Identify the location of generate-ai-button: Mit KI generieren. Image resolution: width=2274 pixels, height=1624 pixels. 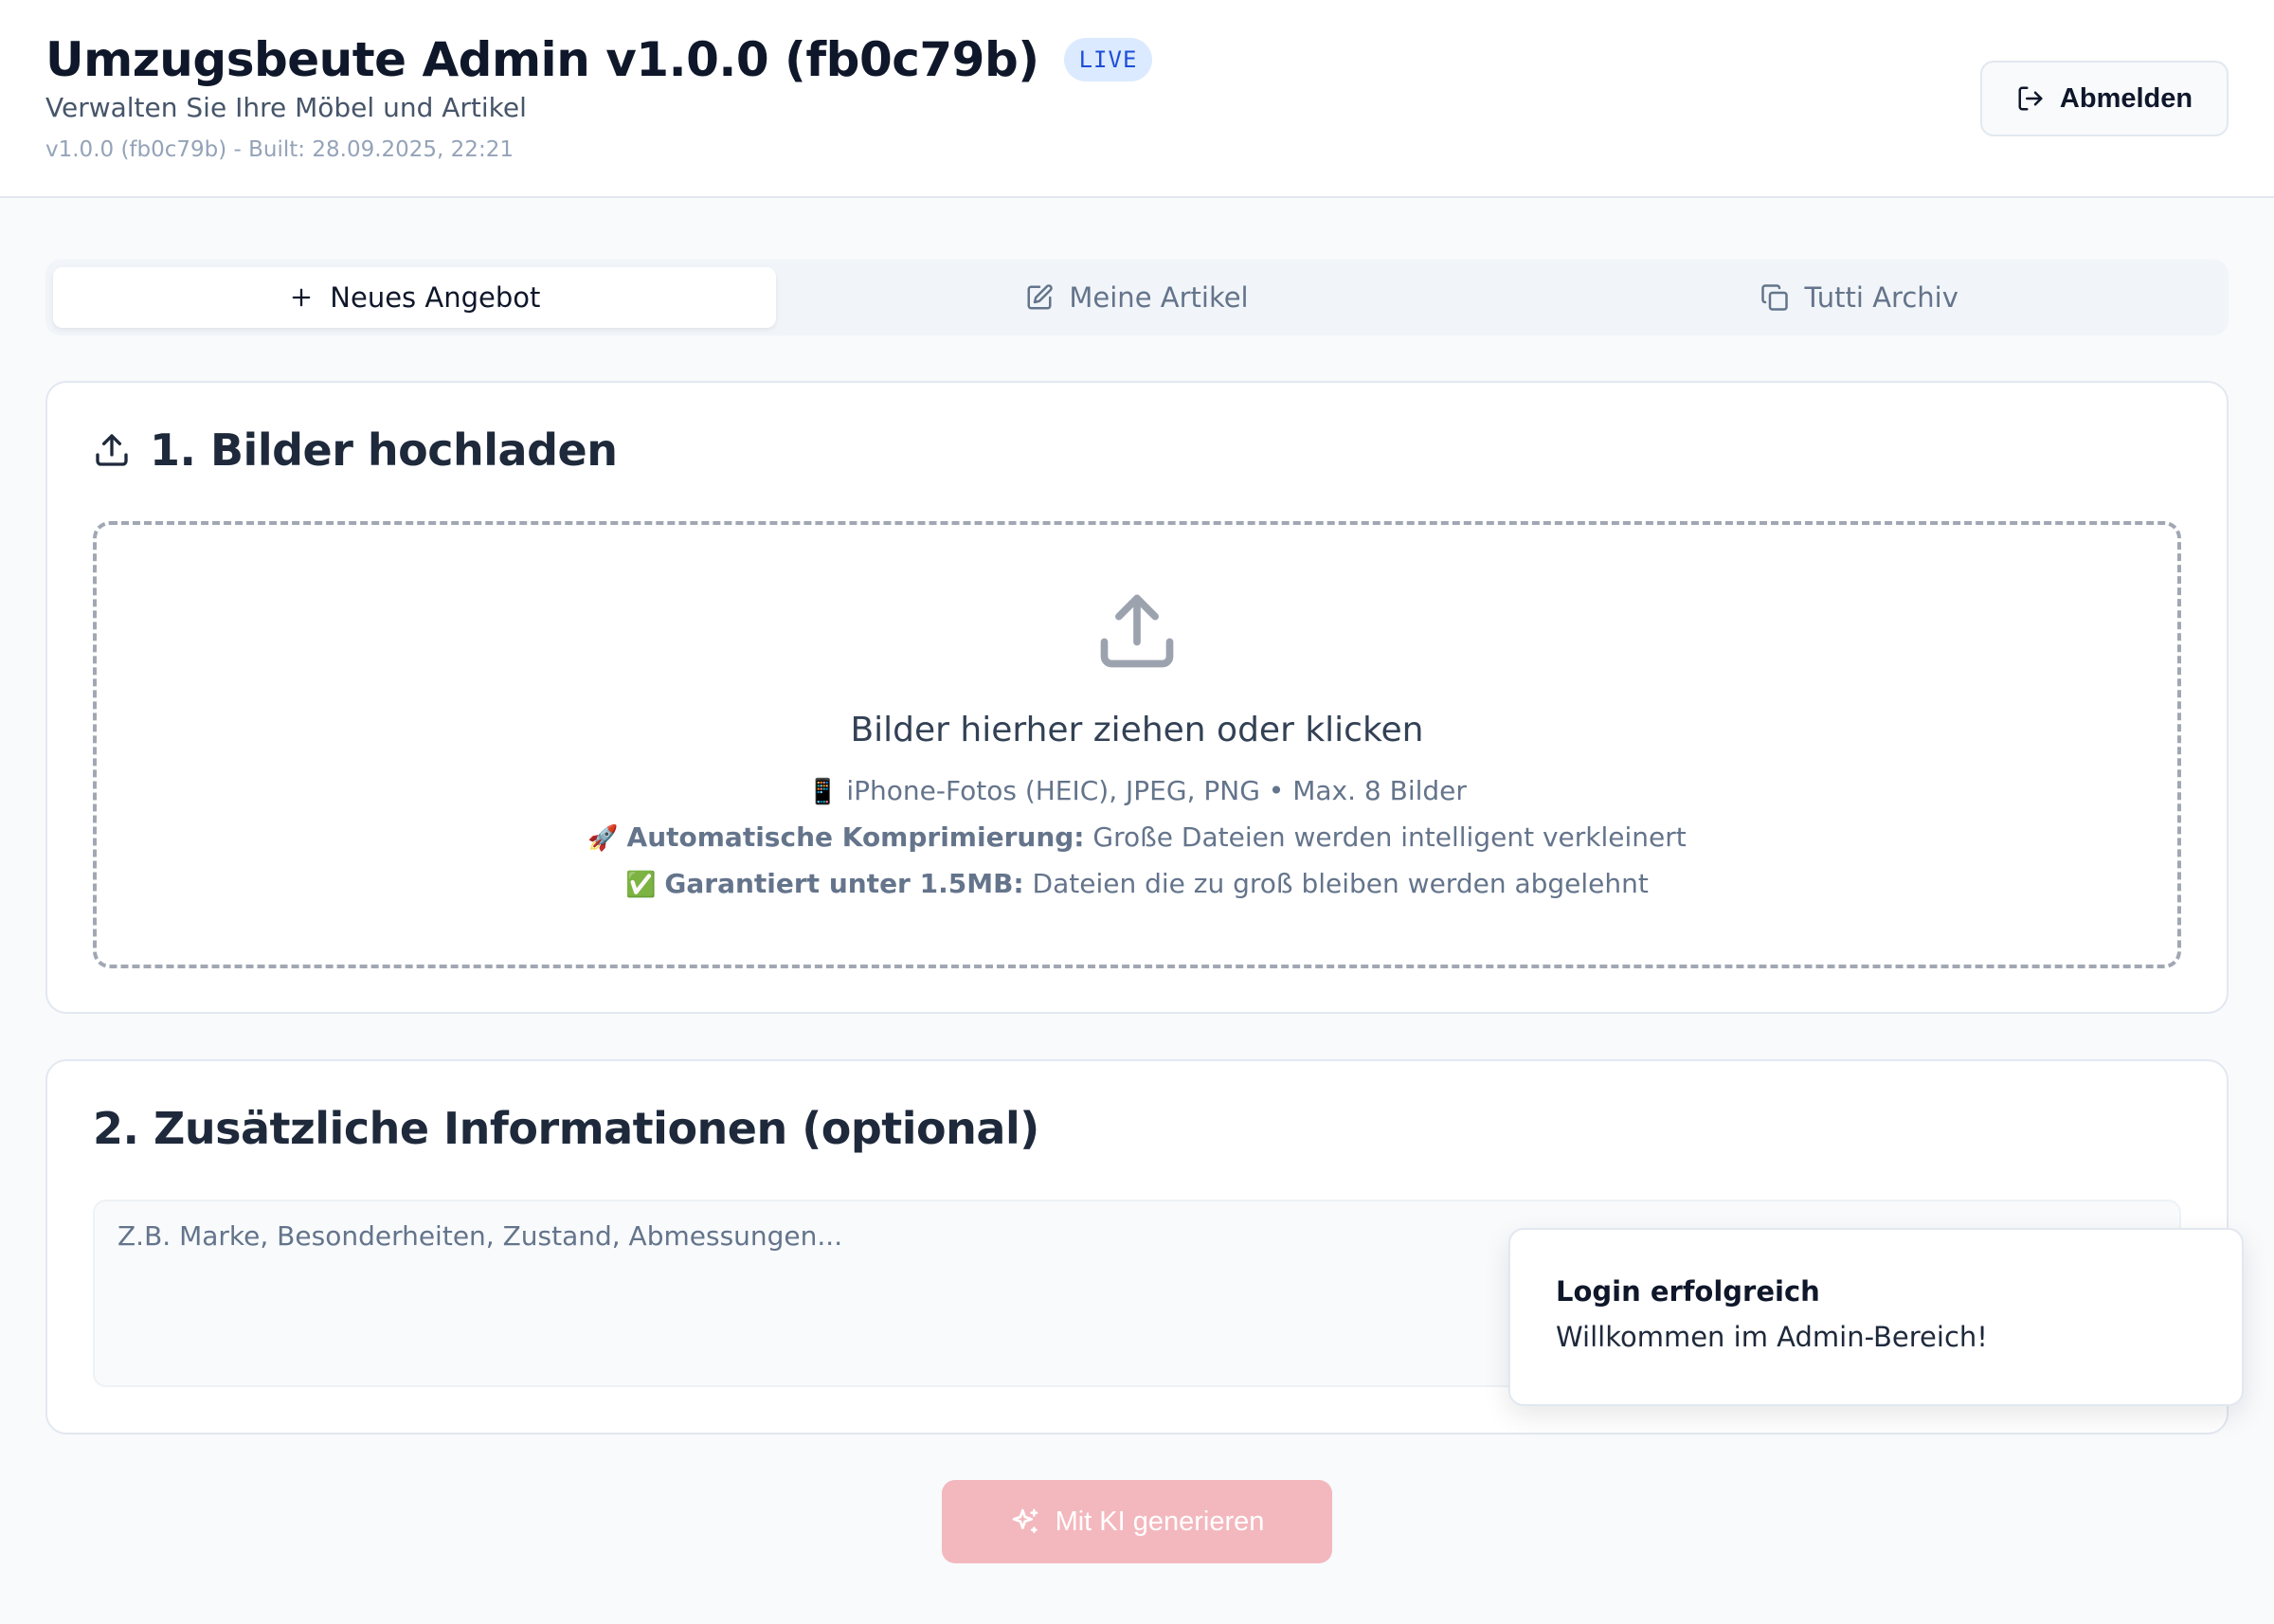
(1137, 1521).